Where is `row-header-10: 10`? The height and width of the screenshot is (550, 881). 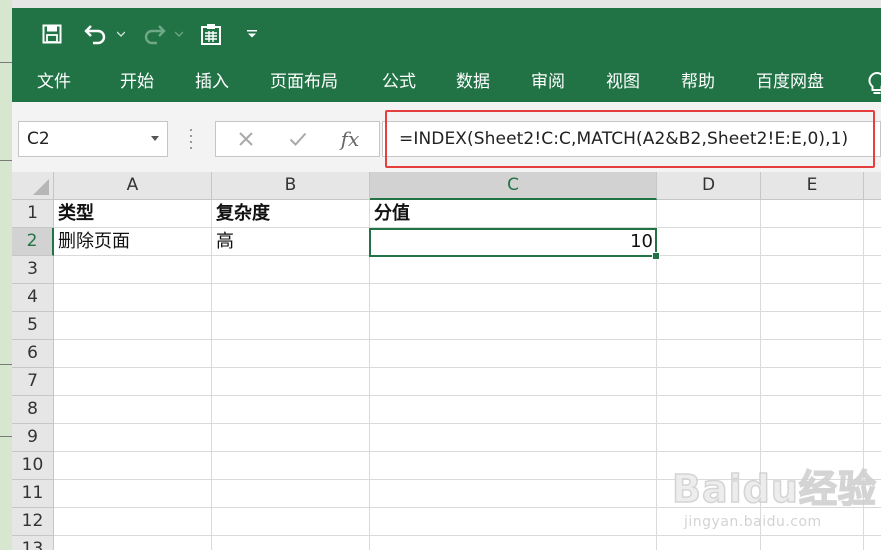 row-header-10: 10 is located at coordinates (33, 466).